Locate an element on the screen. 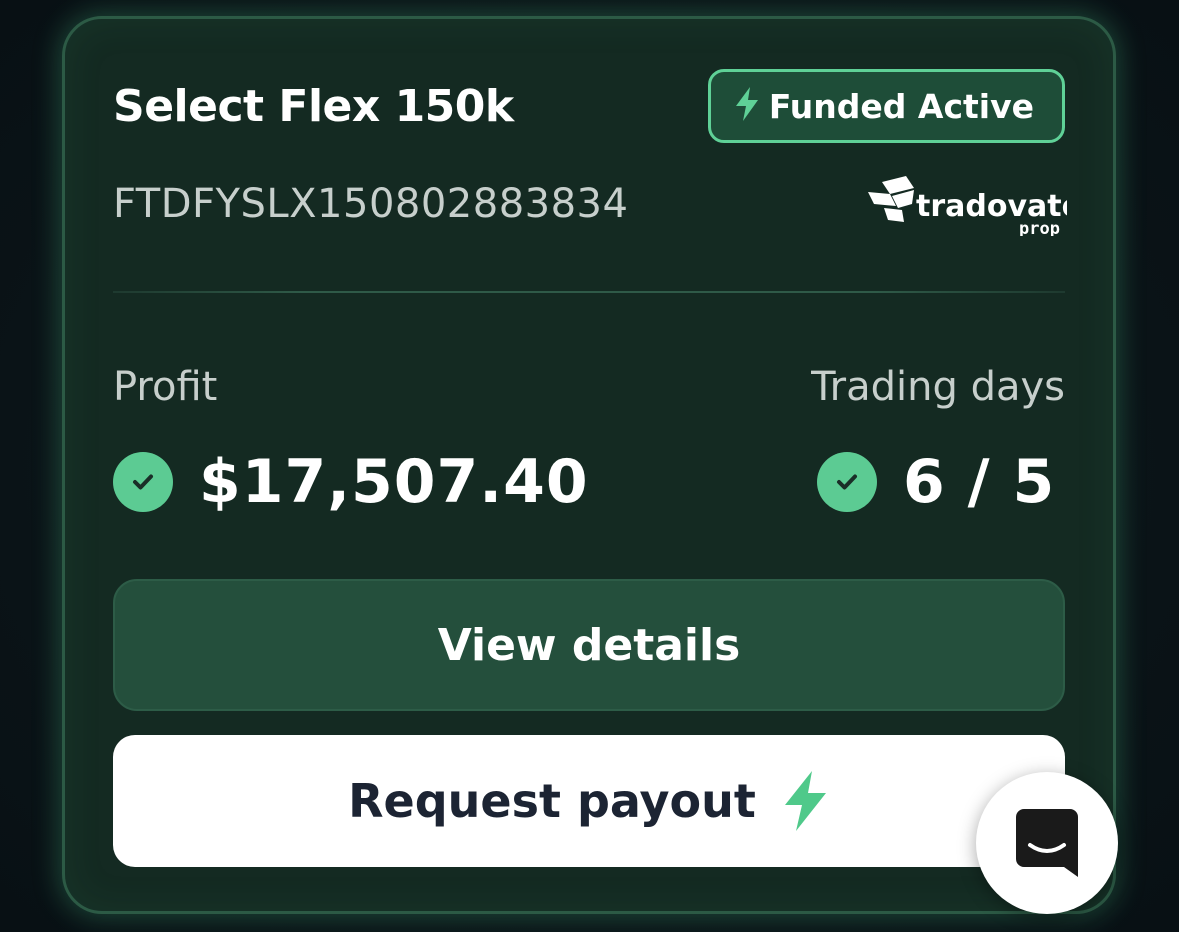 The height and width of the screenshot is (932, 1179). chat-bubble-icon is located at coordinates (1047, 843).